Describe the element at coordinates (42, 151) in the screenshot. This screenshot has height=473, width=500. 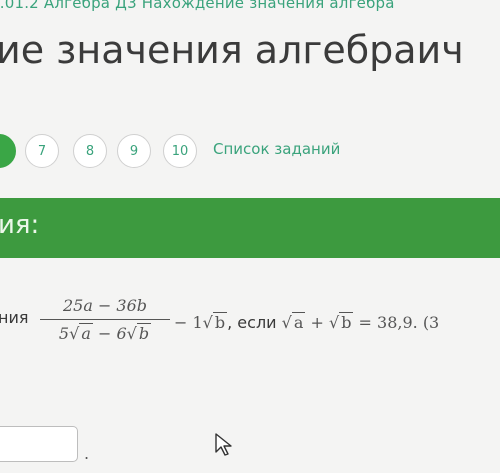
I see `nav-page-7: 7` at that location.